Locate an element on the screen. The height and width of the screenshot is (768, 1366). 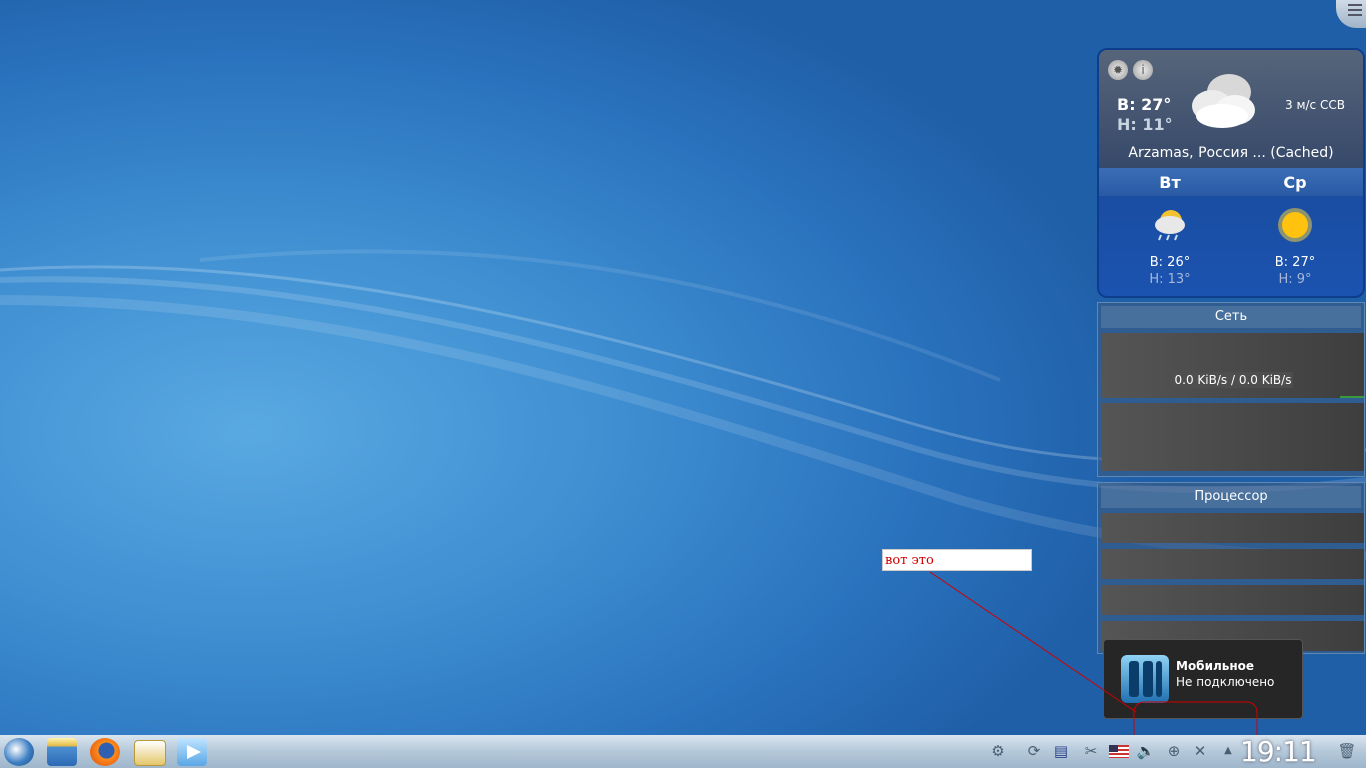
network-manager-logo-icon is located at coordinates (1145, 679).